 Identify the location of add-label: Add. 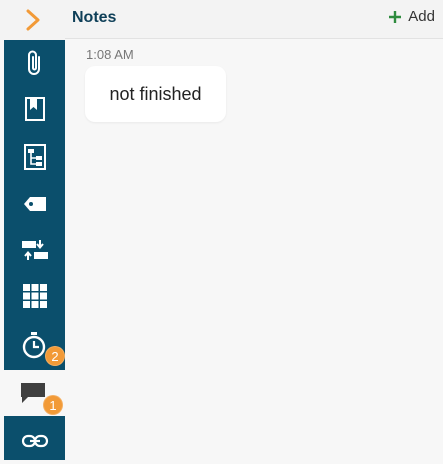
(421, 16).